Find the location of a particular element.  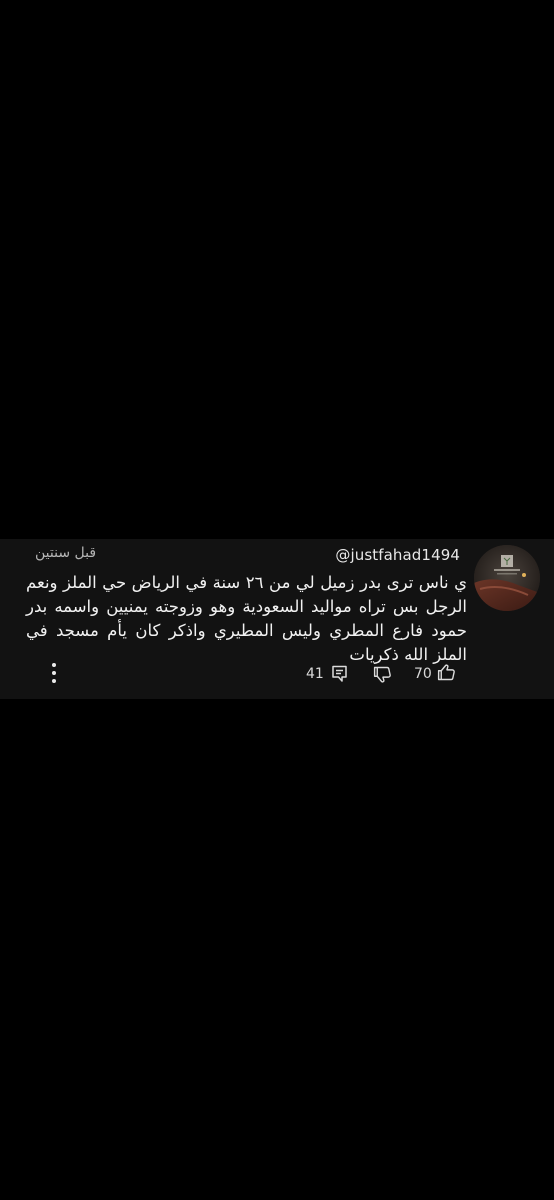

avatar is located at coordinates (507, 578).